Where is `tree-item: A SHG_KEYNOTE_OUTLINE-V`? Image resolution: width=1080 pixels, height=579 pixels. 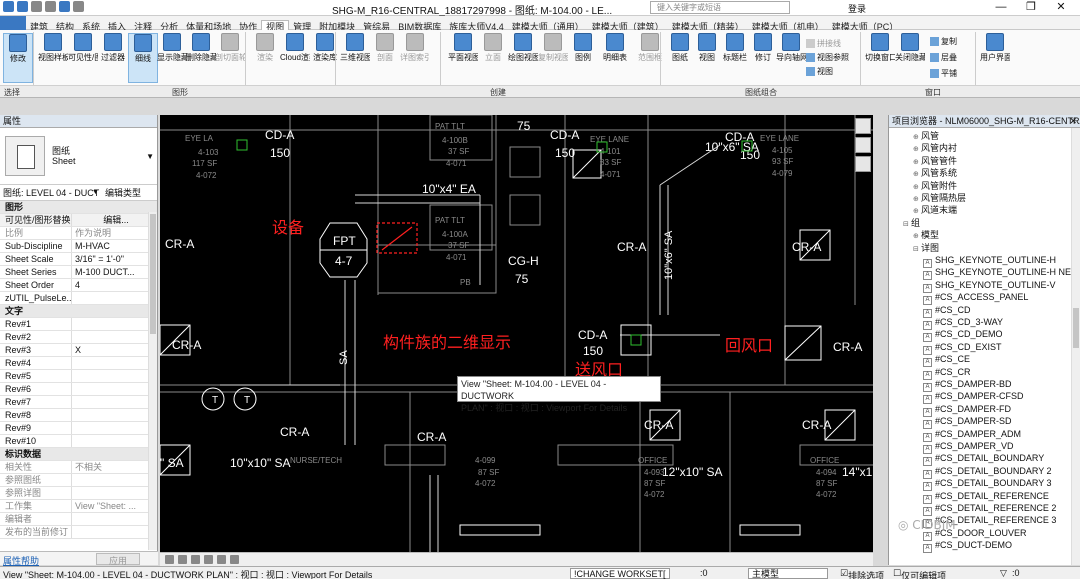
tree-item: A SHG_KEYNOTE_OUTLINE-V is located at coordinates (989, 286).